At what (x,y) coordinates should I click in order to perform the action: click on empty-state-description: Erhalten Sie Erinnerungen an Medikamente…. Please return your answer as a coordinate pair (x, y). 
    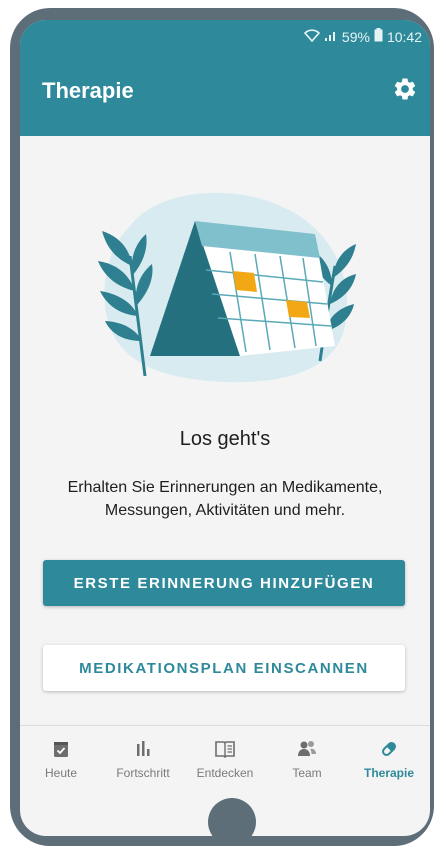
    Looking at the image, I should click on (225, 499).